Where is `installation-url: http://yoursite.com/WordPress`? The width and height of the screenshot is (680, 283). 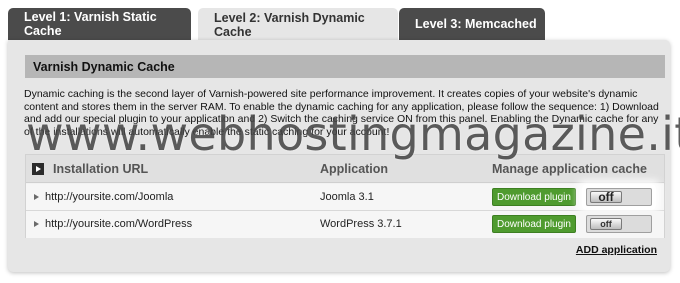
installation-url: http://yoursite.com/WordPress is located at coordinates (119, 224).